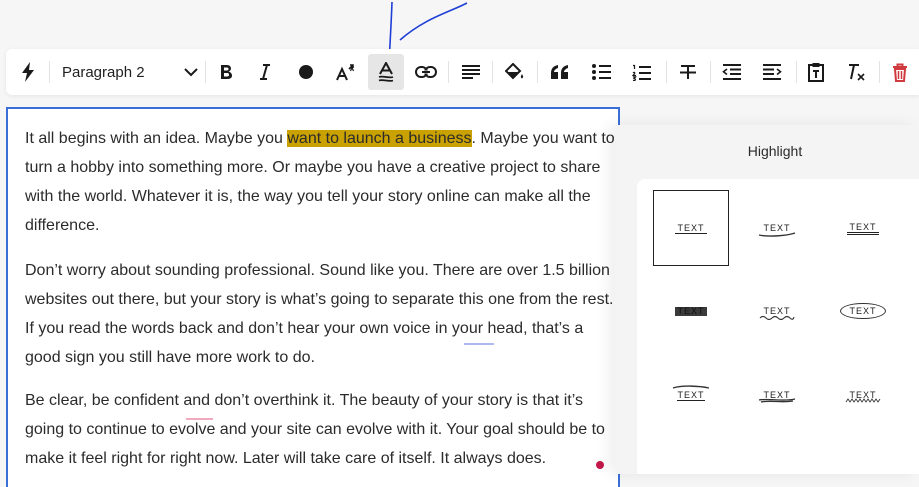 Image resolution: width=919 pixels, height=487 pixels. I want to click on trash-icon, so click(900, 72).